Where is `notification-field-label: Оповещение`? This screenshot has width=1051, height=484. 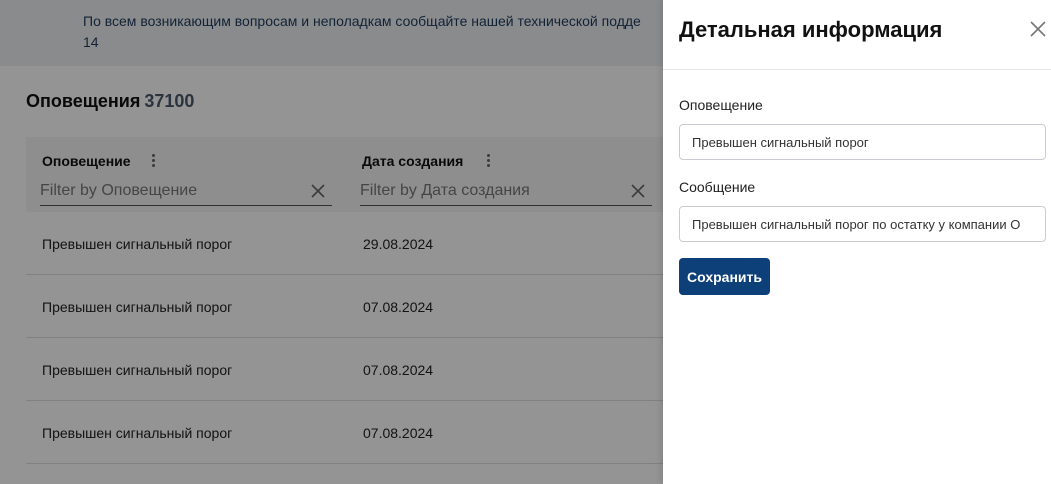
notification-field-label: Оповещение is located at coordinates (721, 105).